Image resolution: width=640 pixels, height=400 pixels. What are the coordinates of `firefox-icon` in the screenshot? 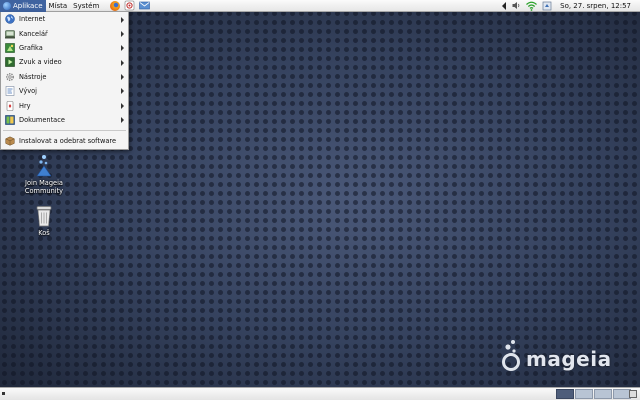 It's located at (114, 5).